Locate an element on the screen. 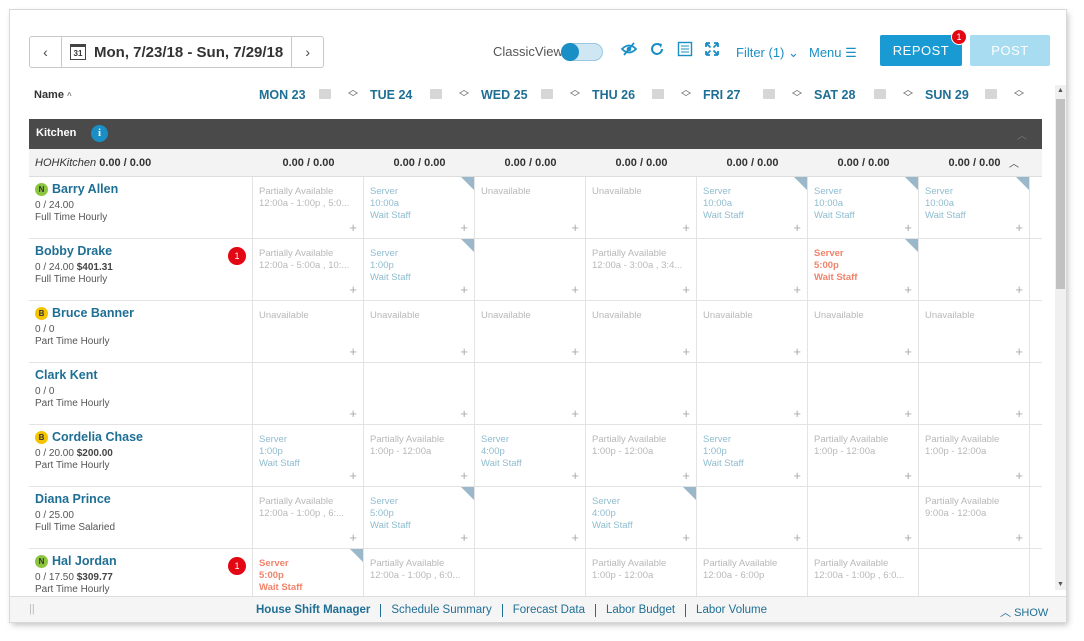  date-range-picker: 31 Mon, 7/23/18 - Sun, 7/29/18 is located at coordinates (177, 52).